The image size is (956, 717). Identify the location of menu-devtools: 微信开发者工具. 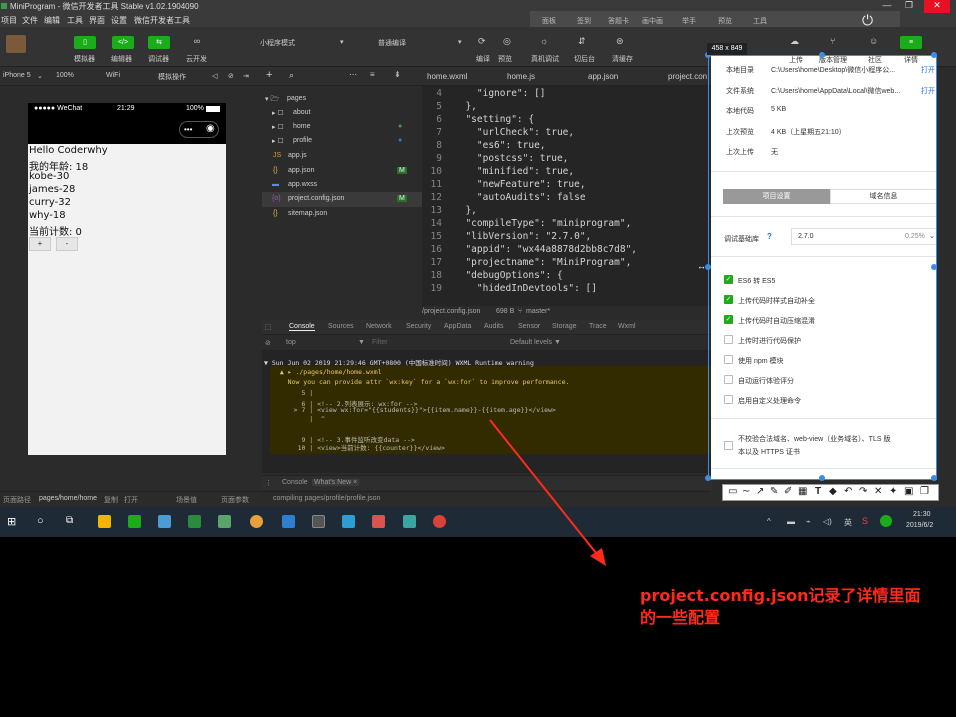
(162, 20).